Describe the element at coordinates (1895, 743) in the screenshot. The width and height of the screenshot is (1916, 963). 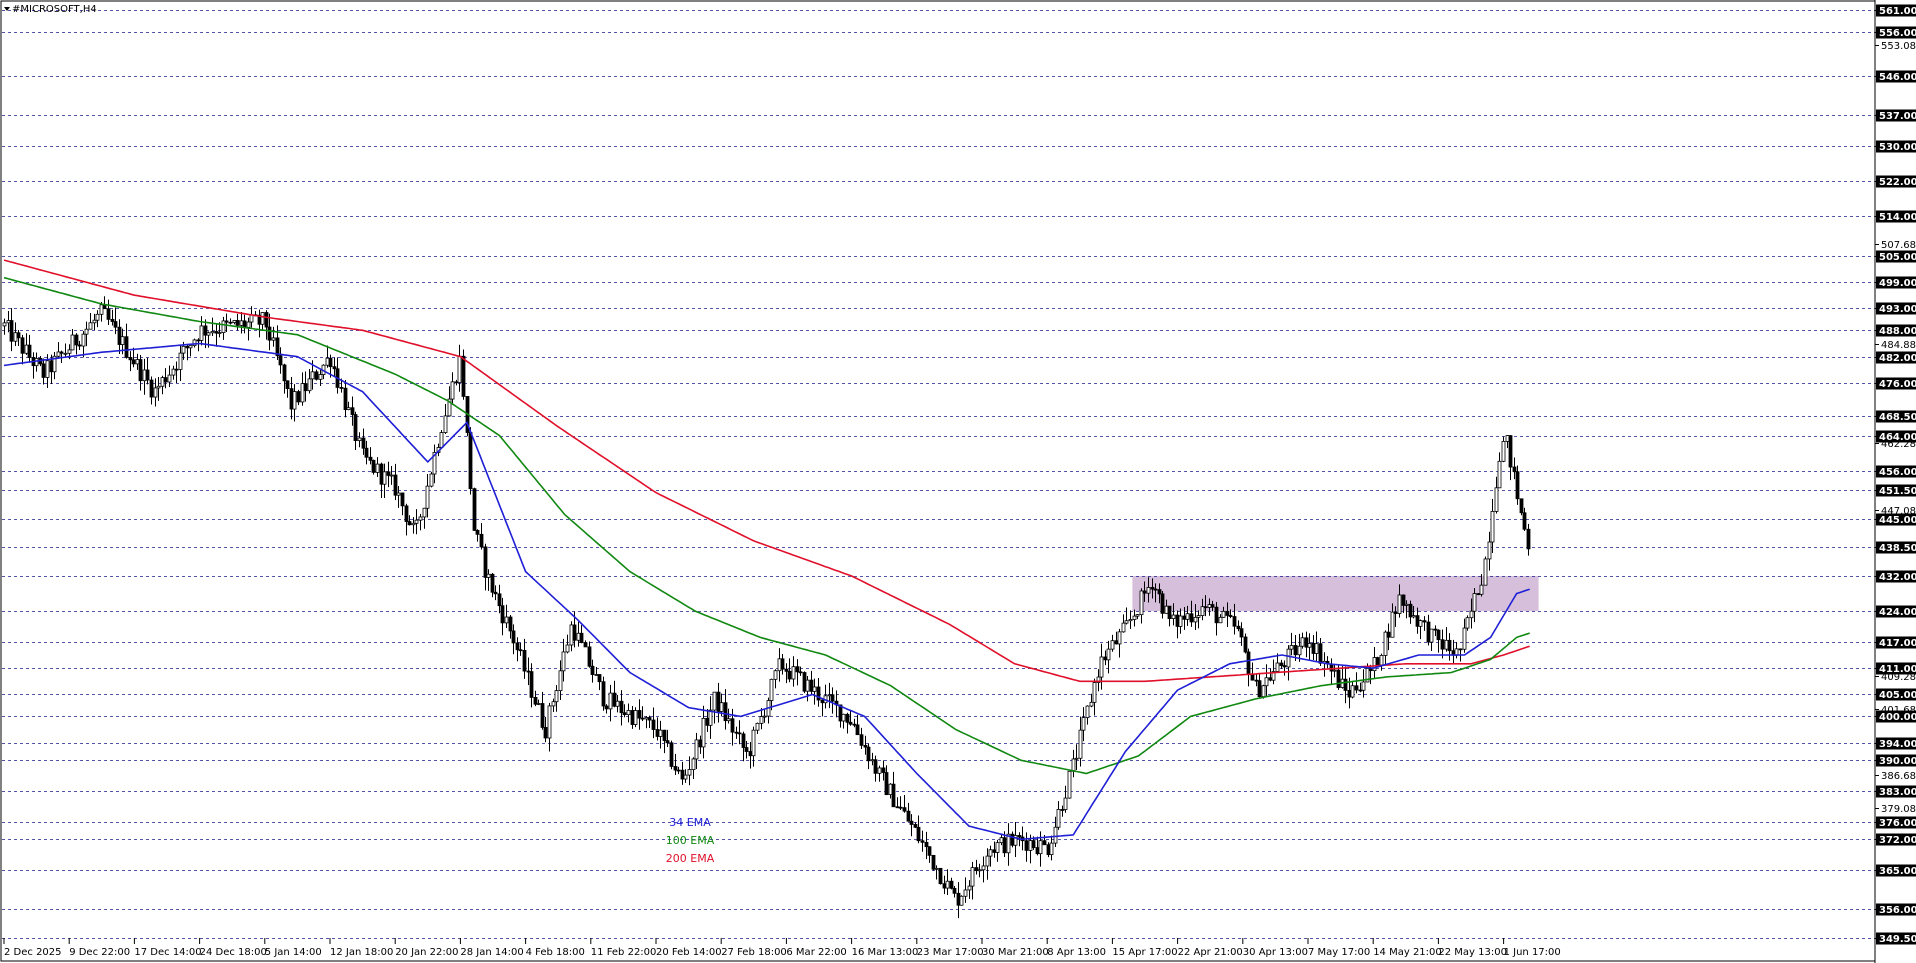
I see `level-label: 394.00` at that location.